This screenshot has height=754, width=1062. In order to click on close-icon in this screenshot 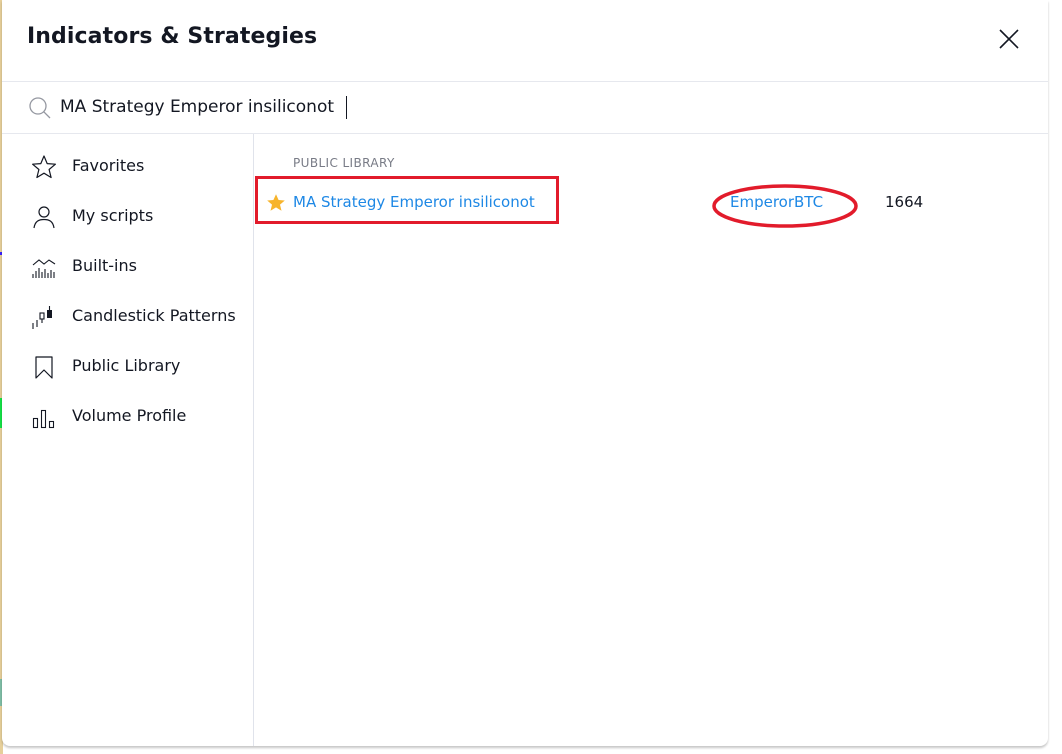, I will do `click(1009, 39)`.